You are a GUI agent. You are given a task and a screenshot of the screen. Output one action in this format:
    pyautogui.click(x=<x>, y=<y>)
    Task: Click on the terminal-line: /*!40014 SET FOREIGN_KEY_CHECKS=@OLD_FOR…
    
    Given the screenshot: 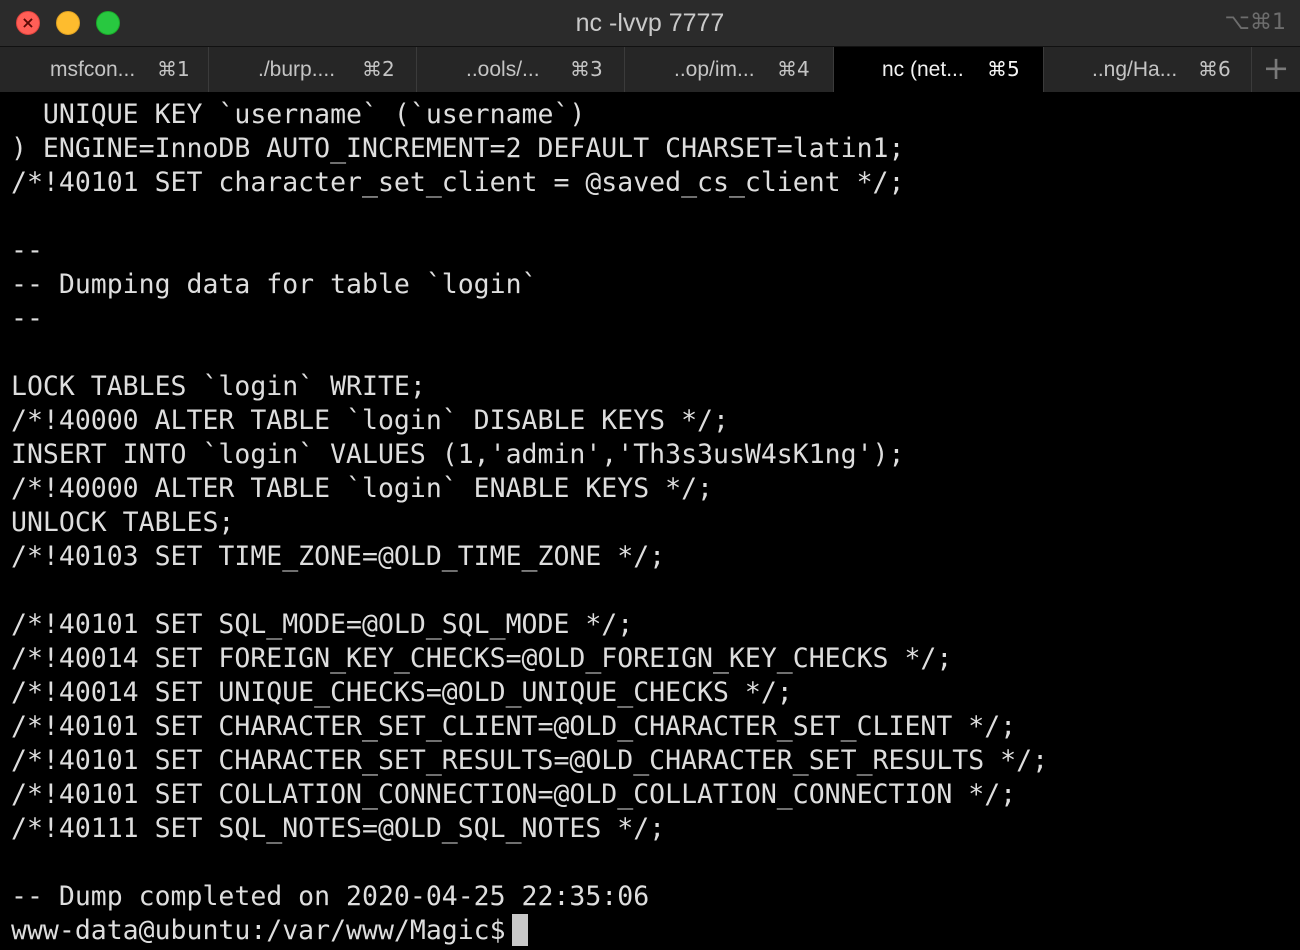 What is the action you would take?
    pyautogui.click(x=482, y=658)
    